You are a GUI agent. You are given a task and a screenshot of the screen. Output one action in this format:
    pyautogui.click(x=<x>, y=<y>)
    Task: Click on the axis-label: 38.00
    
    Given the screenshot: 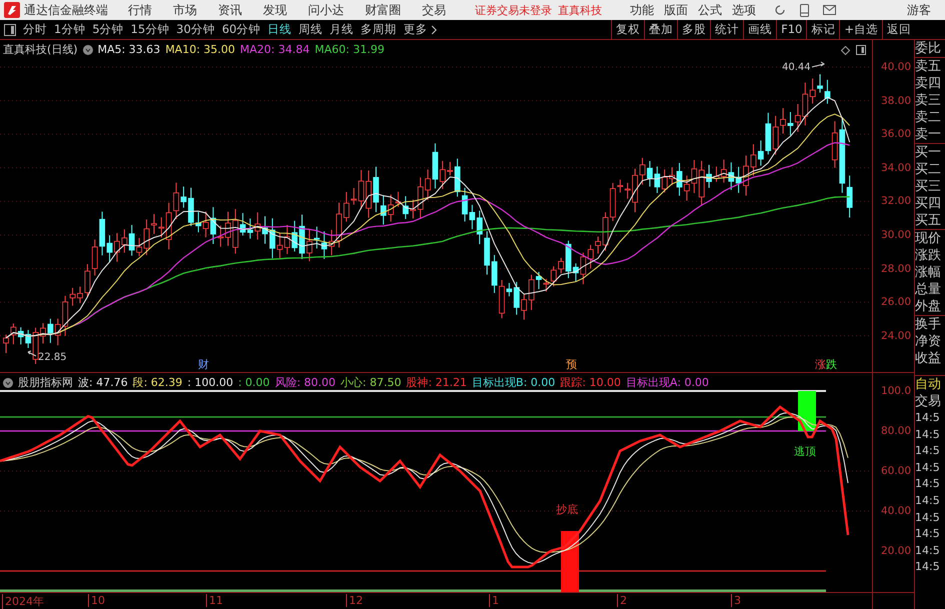 What is the action you would take?
    pyautogui.click(x=895, y=100)
    